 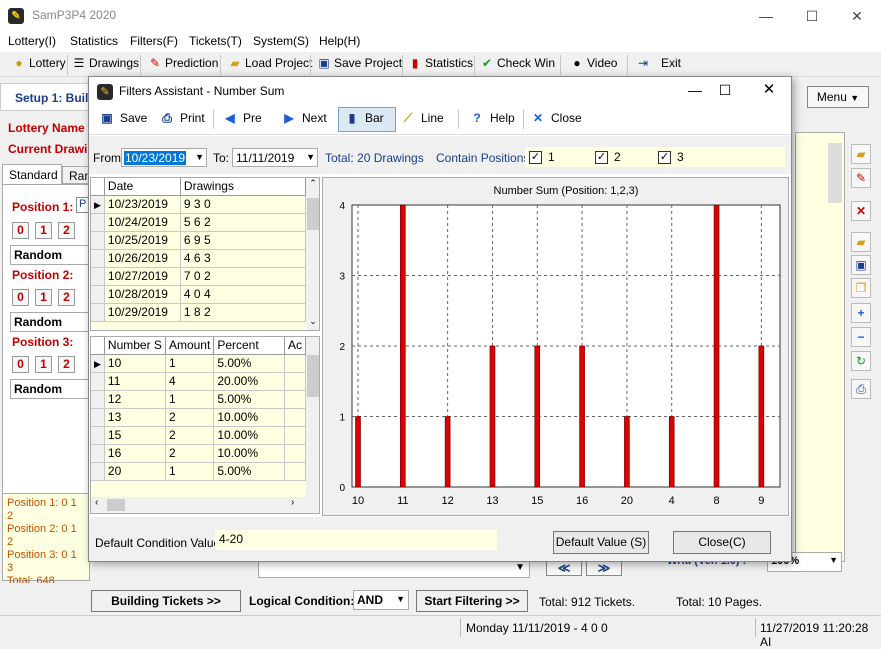 What do you see at coordinates (857, 16) in the screenshot?
I see `close-button: ✕` at bounding box center [857, 16].